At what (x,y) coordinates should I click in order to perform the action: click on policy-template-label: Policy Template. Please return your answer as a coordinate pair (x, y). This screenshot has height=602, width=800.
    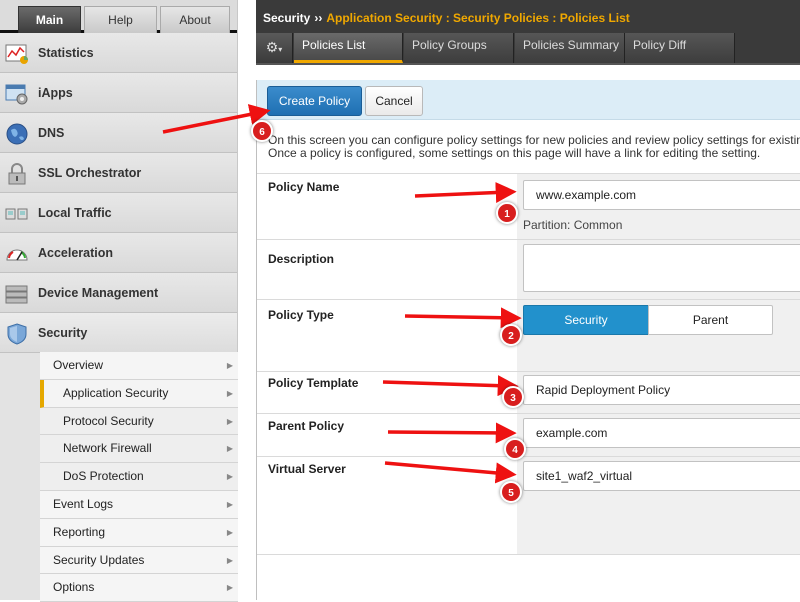
    Looking at the image, I should click on (313, 383).